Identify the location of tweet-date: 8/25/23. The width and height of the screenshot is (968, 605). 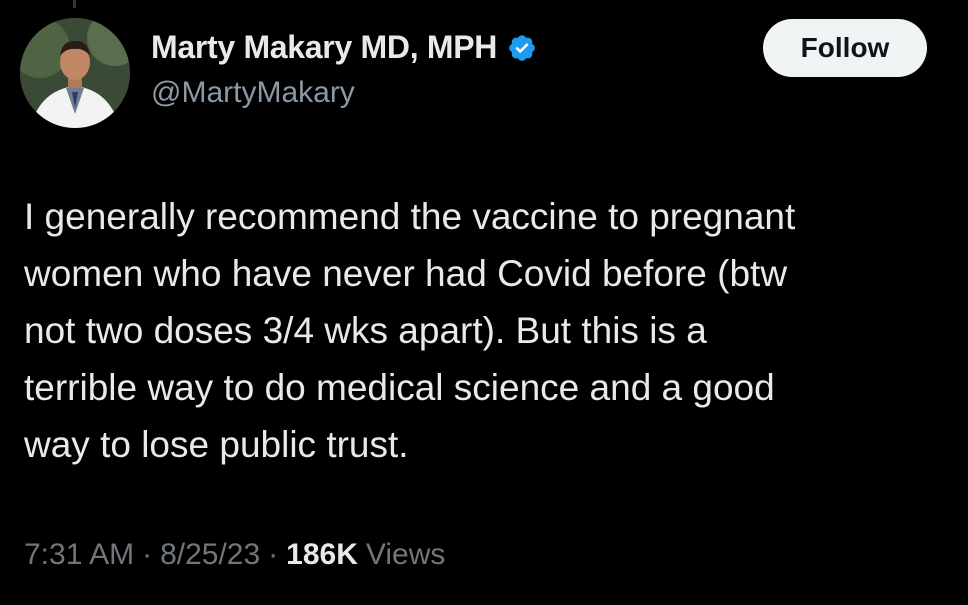
(210, 555).